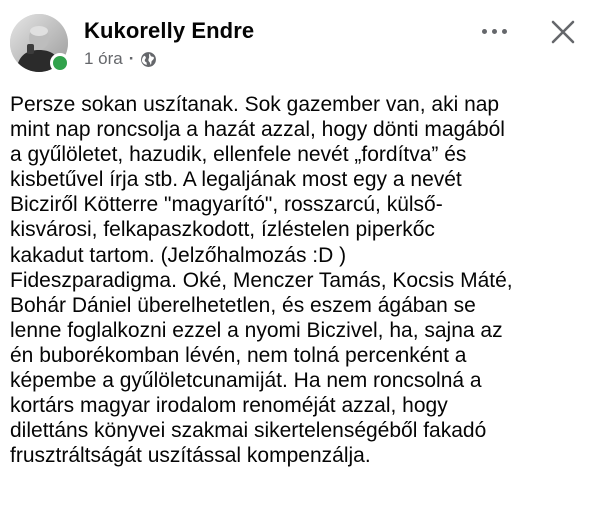 This screenshot has height=516, width=590. I want to click on globe-icon, so click(148, 59).